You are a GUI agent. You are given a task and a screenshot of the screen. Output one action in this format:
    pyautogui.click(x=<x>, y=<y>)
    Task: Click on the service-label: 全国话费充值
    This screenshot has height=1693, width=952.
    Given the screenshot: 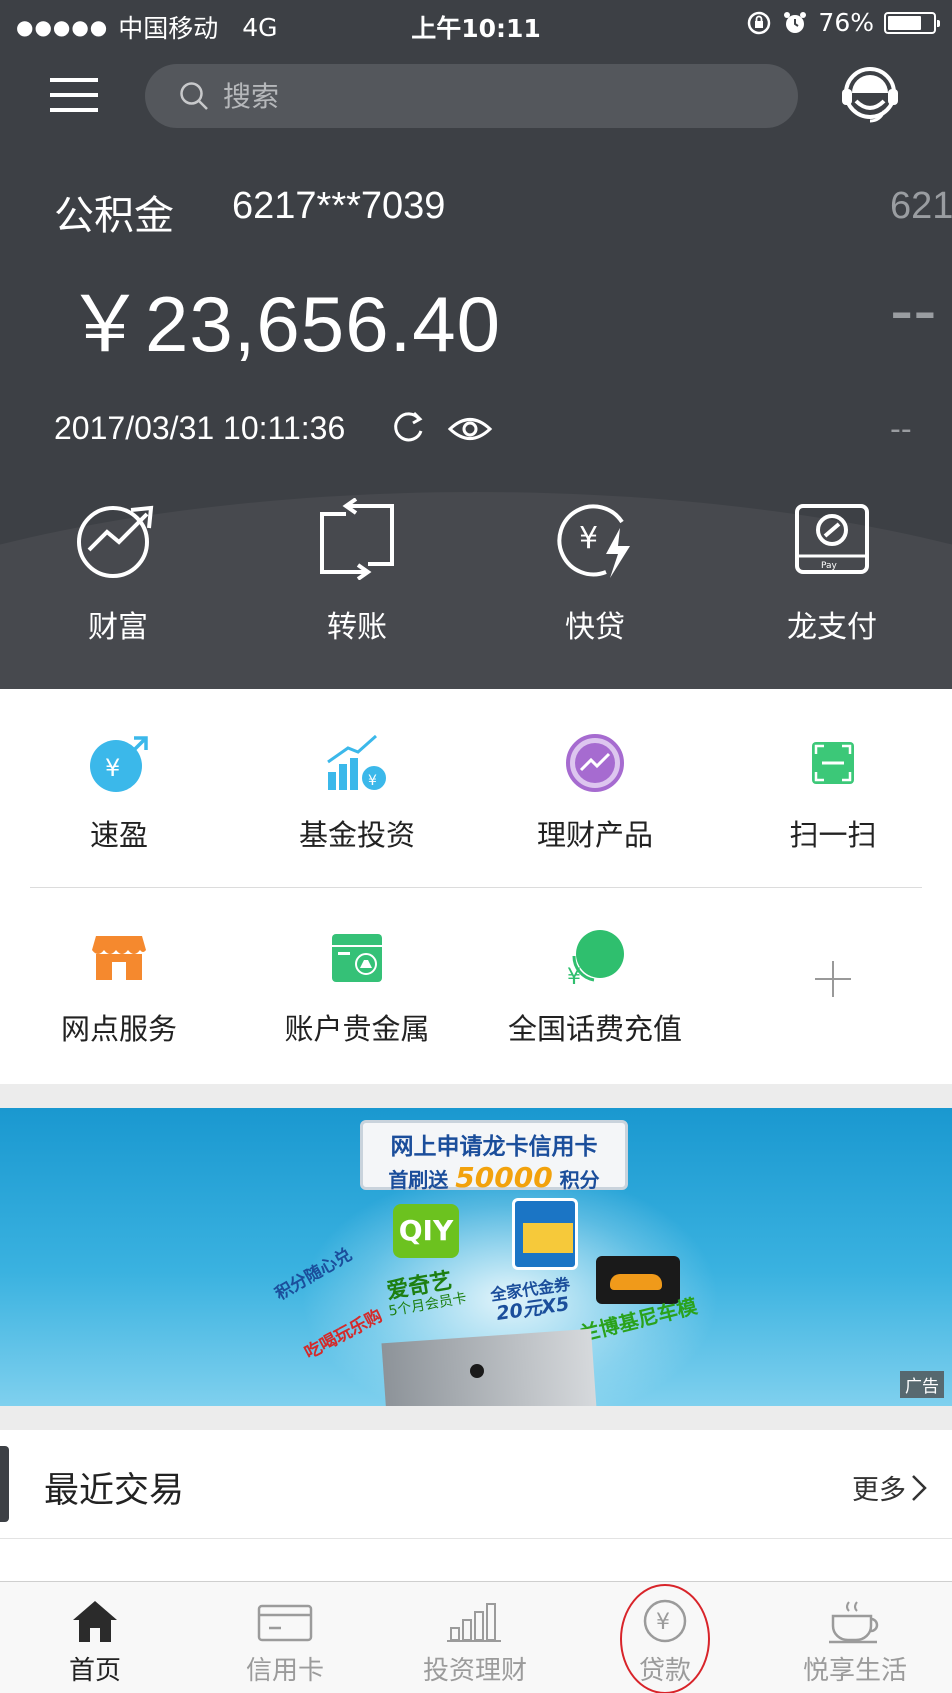 What is the action you would take?
    pyautogui.click(x=594, y=1029)
    